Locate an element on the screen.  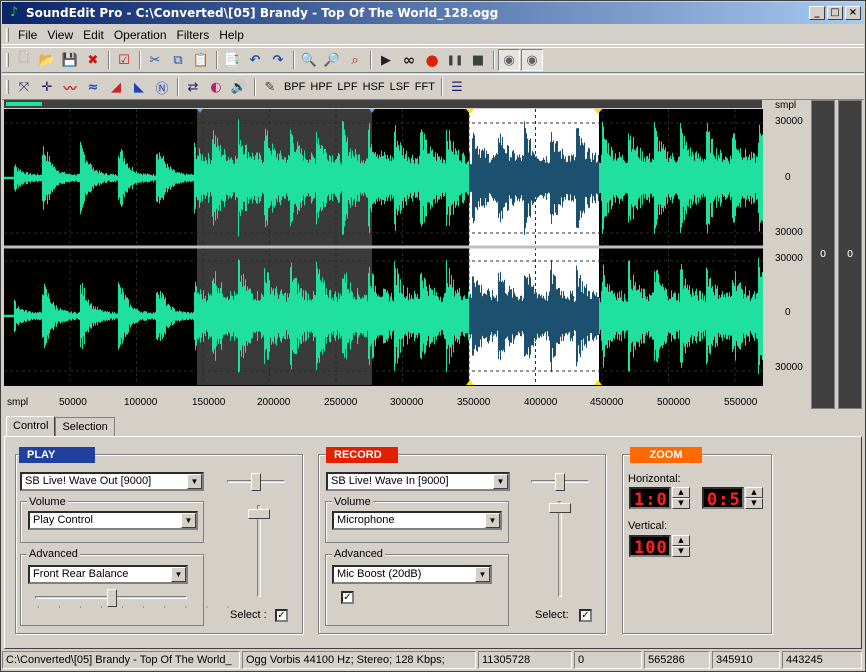
fade-out-icon: ◣ is located at coordinates (139, 87).